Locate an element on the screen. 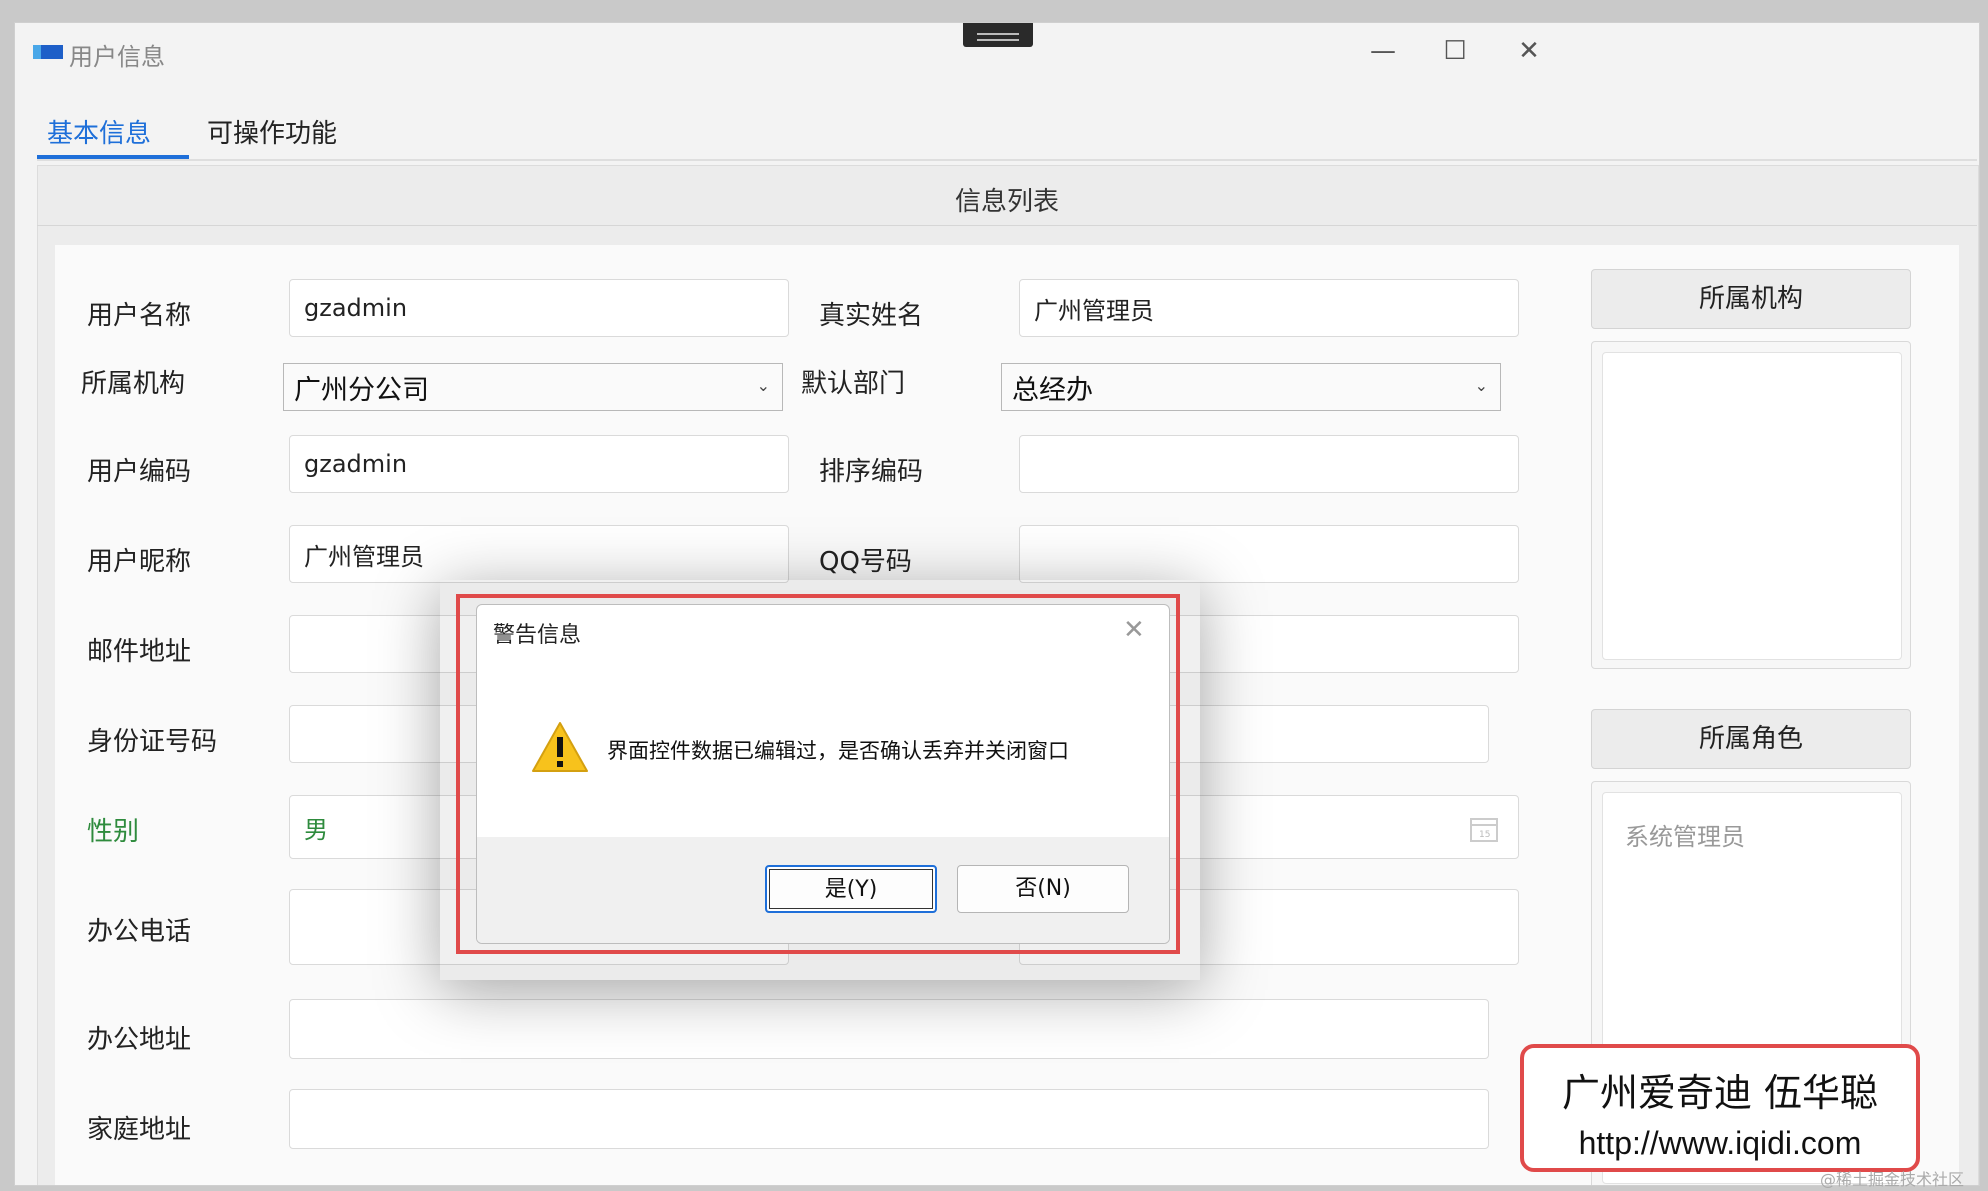 Image resolution: width=1988 pixels, height=1191 pixels. drag-handle is located at coordinates (998, 35).